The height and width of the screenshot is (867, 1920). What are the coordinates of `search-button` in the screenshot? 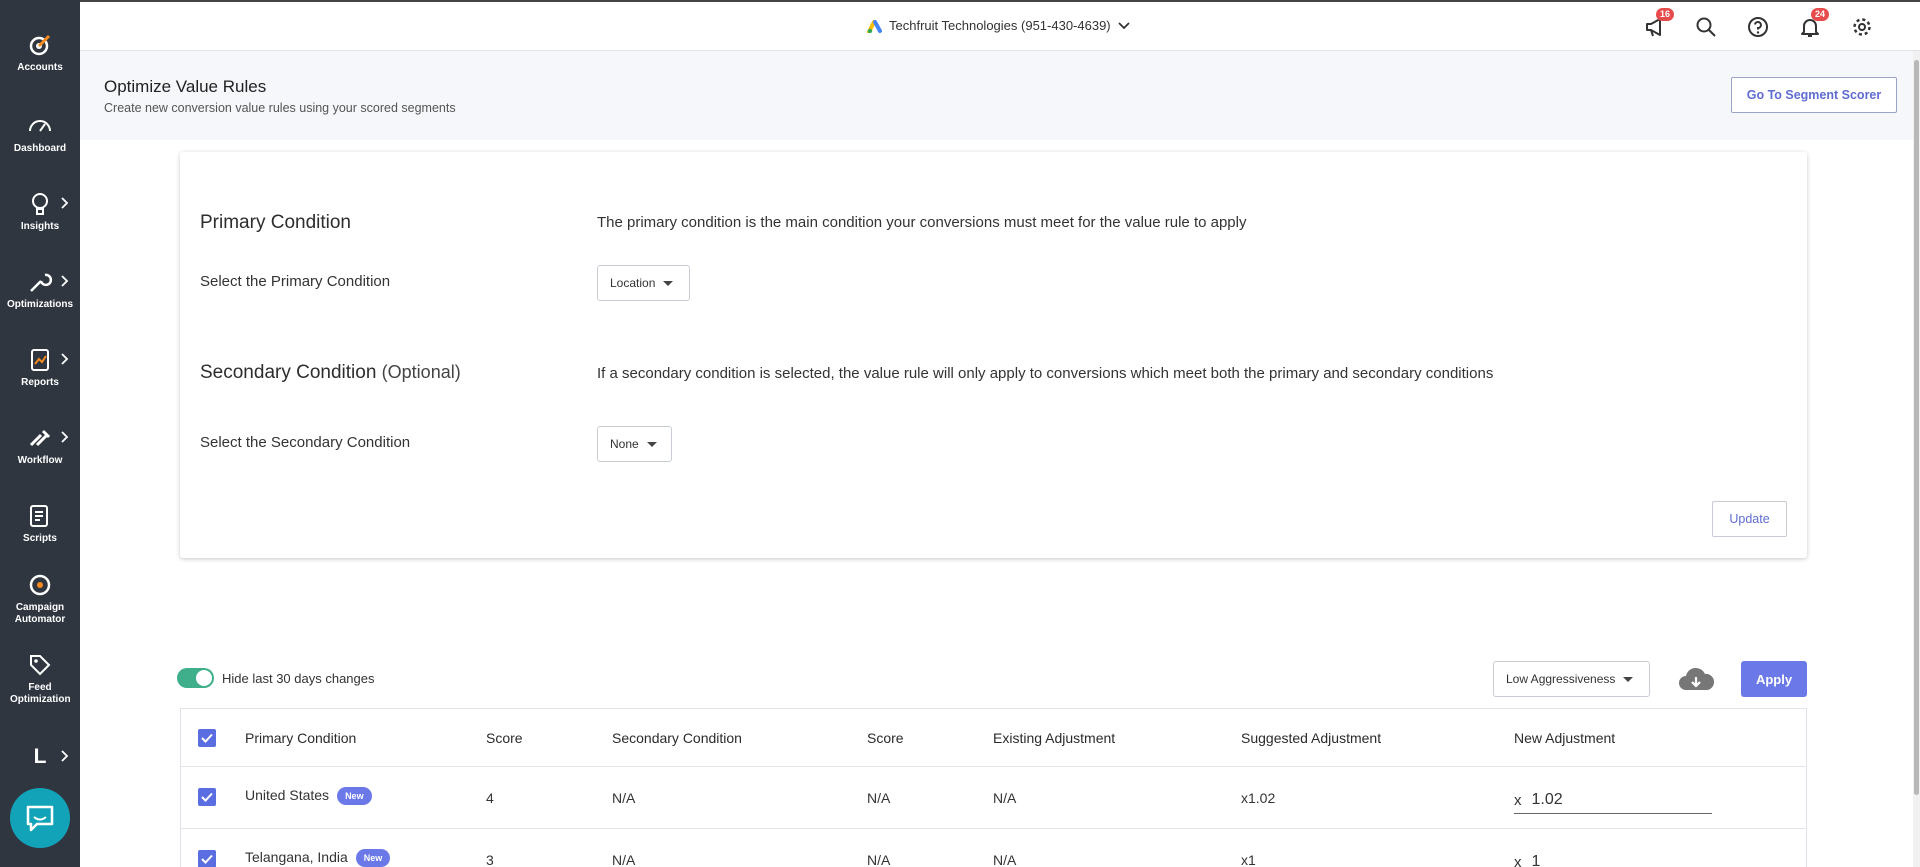 It's located at (1706, 27).